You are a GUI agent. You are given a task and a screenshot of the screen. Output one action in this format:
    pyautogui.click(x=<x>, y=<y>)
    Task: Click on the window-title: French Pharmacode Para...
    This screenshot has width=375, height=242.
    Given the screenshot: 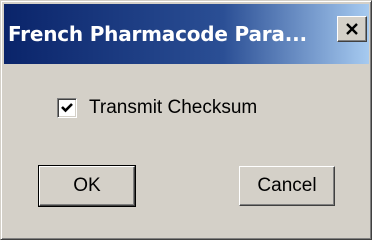 What is the action you would take?
    pyautogui.click(x=157, y=34)
    